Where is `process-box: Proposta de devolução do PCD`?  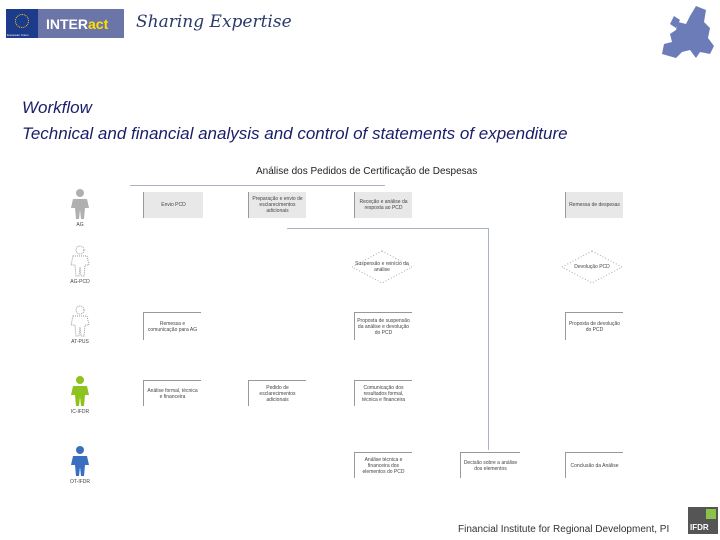
process-box: Proposta de devolução do PCD is located at coordinates (594, 326).